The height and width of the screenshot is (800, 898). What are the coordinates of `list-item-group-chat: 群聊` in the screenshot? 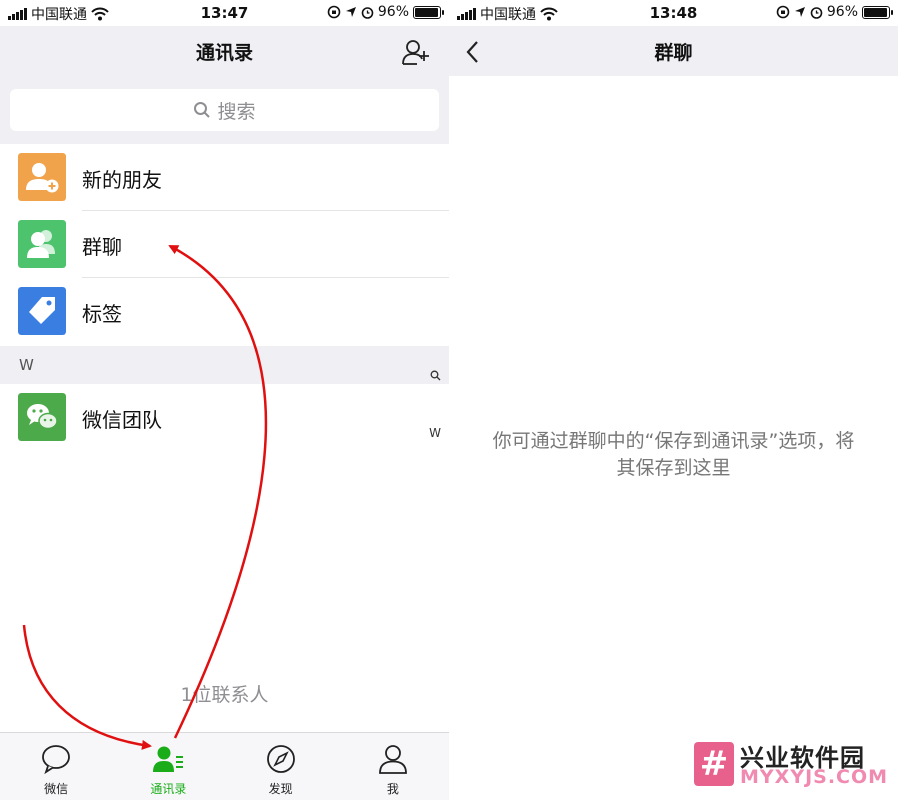 It's located at (224, 244).